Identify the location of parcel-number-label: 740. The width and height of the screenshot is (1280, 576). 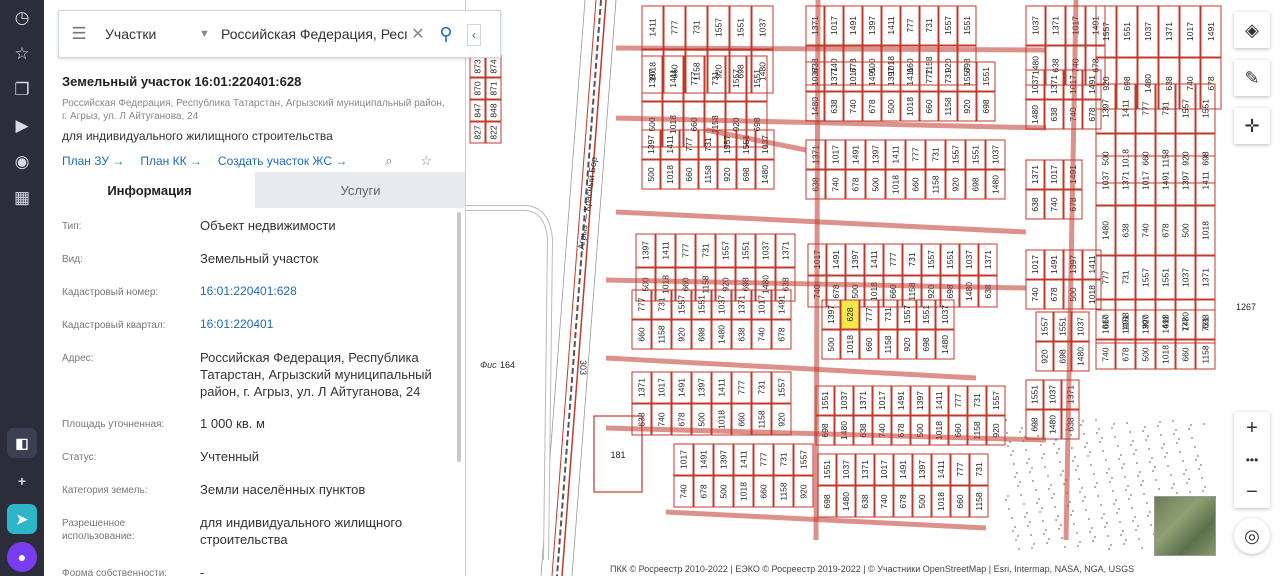
(1190, 83).